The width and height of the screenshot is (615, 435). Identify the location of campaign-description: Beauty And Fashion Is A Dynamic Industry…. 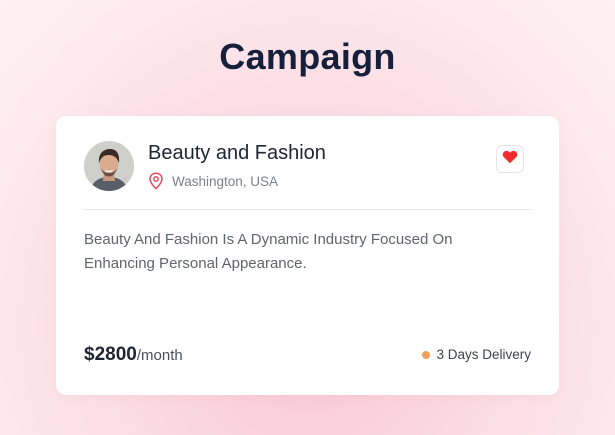
(268, 251).